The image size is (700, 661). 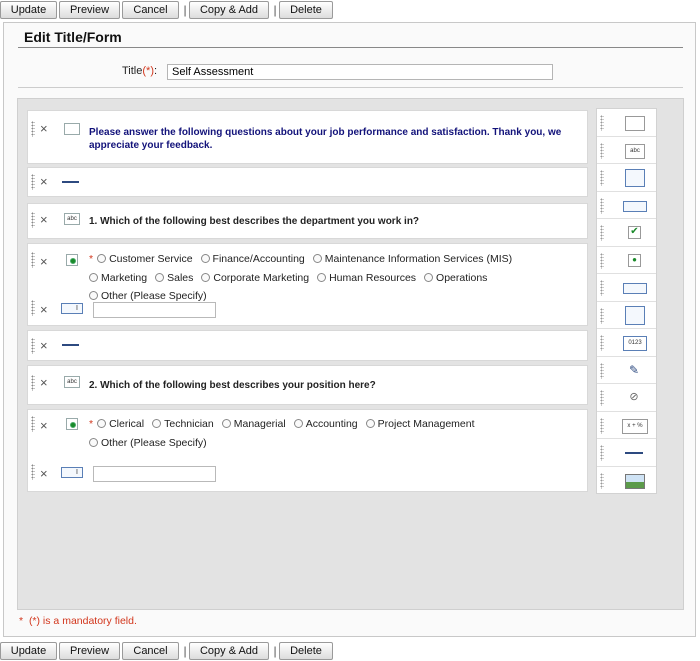 I want to click on radio-option: Marketing, so click(x=118, y=278).